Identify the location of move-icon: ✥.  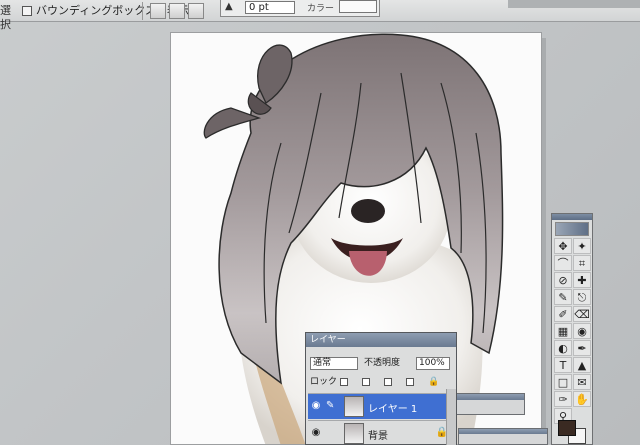
(563, 246).